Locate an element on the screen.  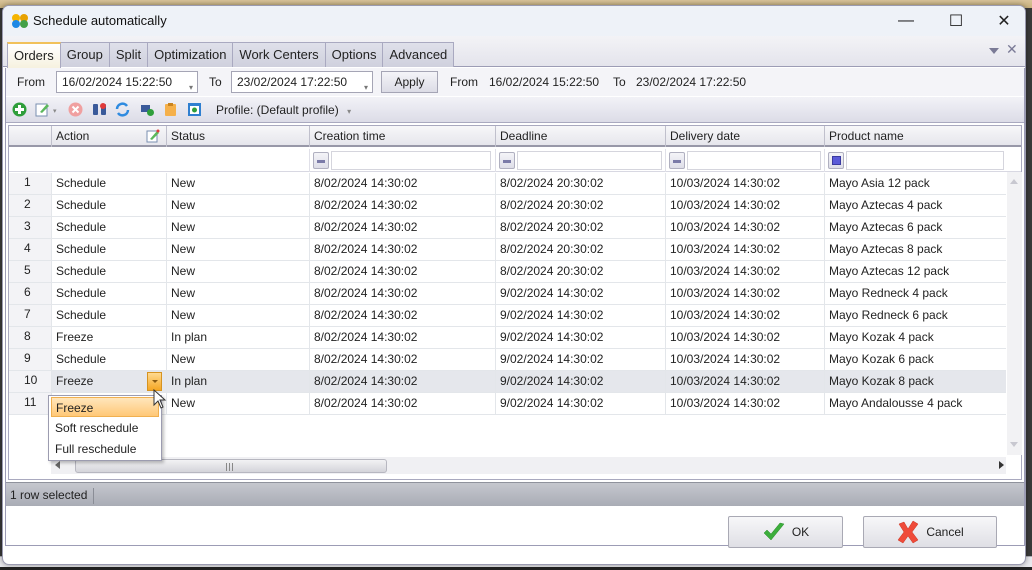
vertical-scrollbar is located at coordinates (1014, 313).